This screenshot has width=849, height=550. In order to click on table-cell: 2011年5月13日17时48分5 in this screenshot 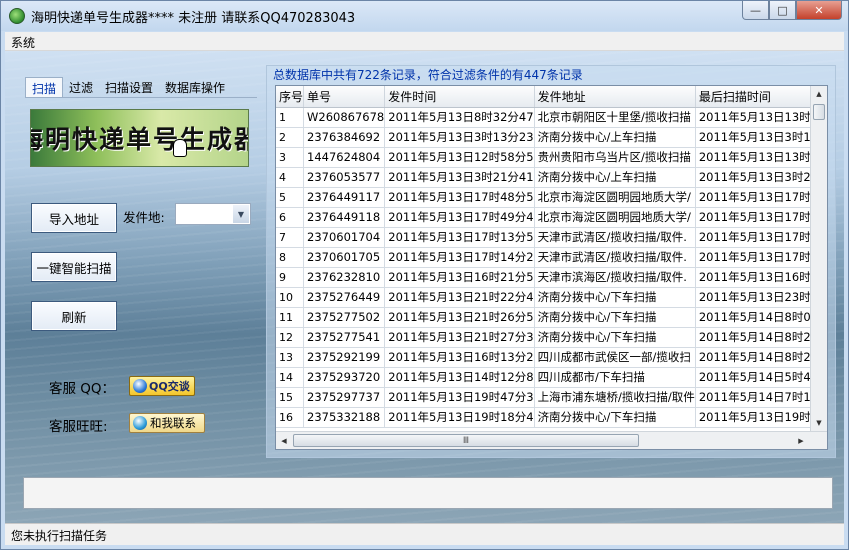, I will do `click(459, 197)`.